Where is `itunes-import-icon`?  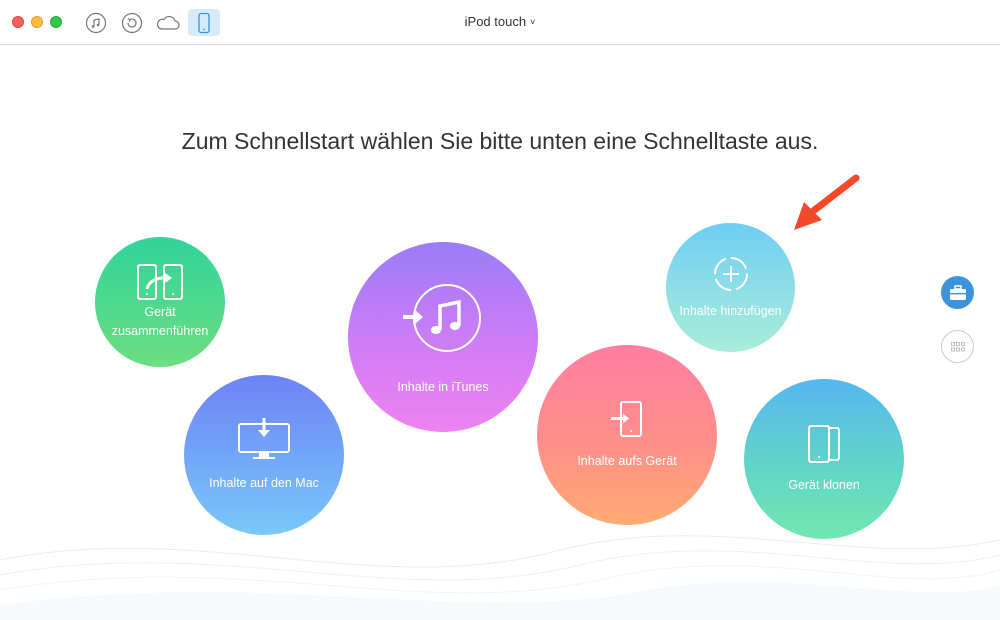
itunes-import-icon is located at coordinates (442, 317).